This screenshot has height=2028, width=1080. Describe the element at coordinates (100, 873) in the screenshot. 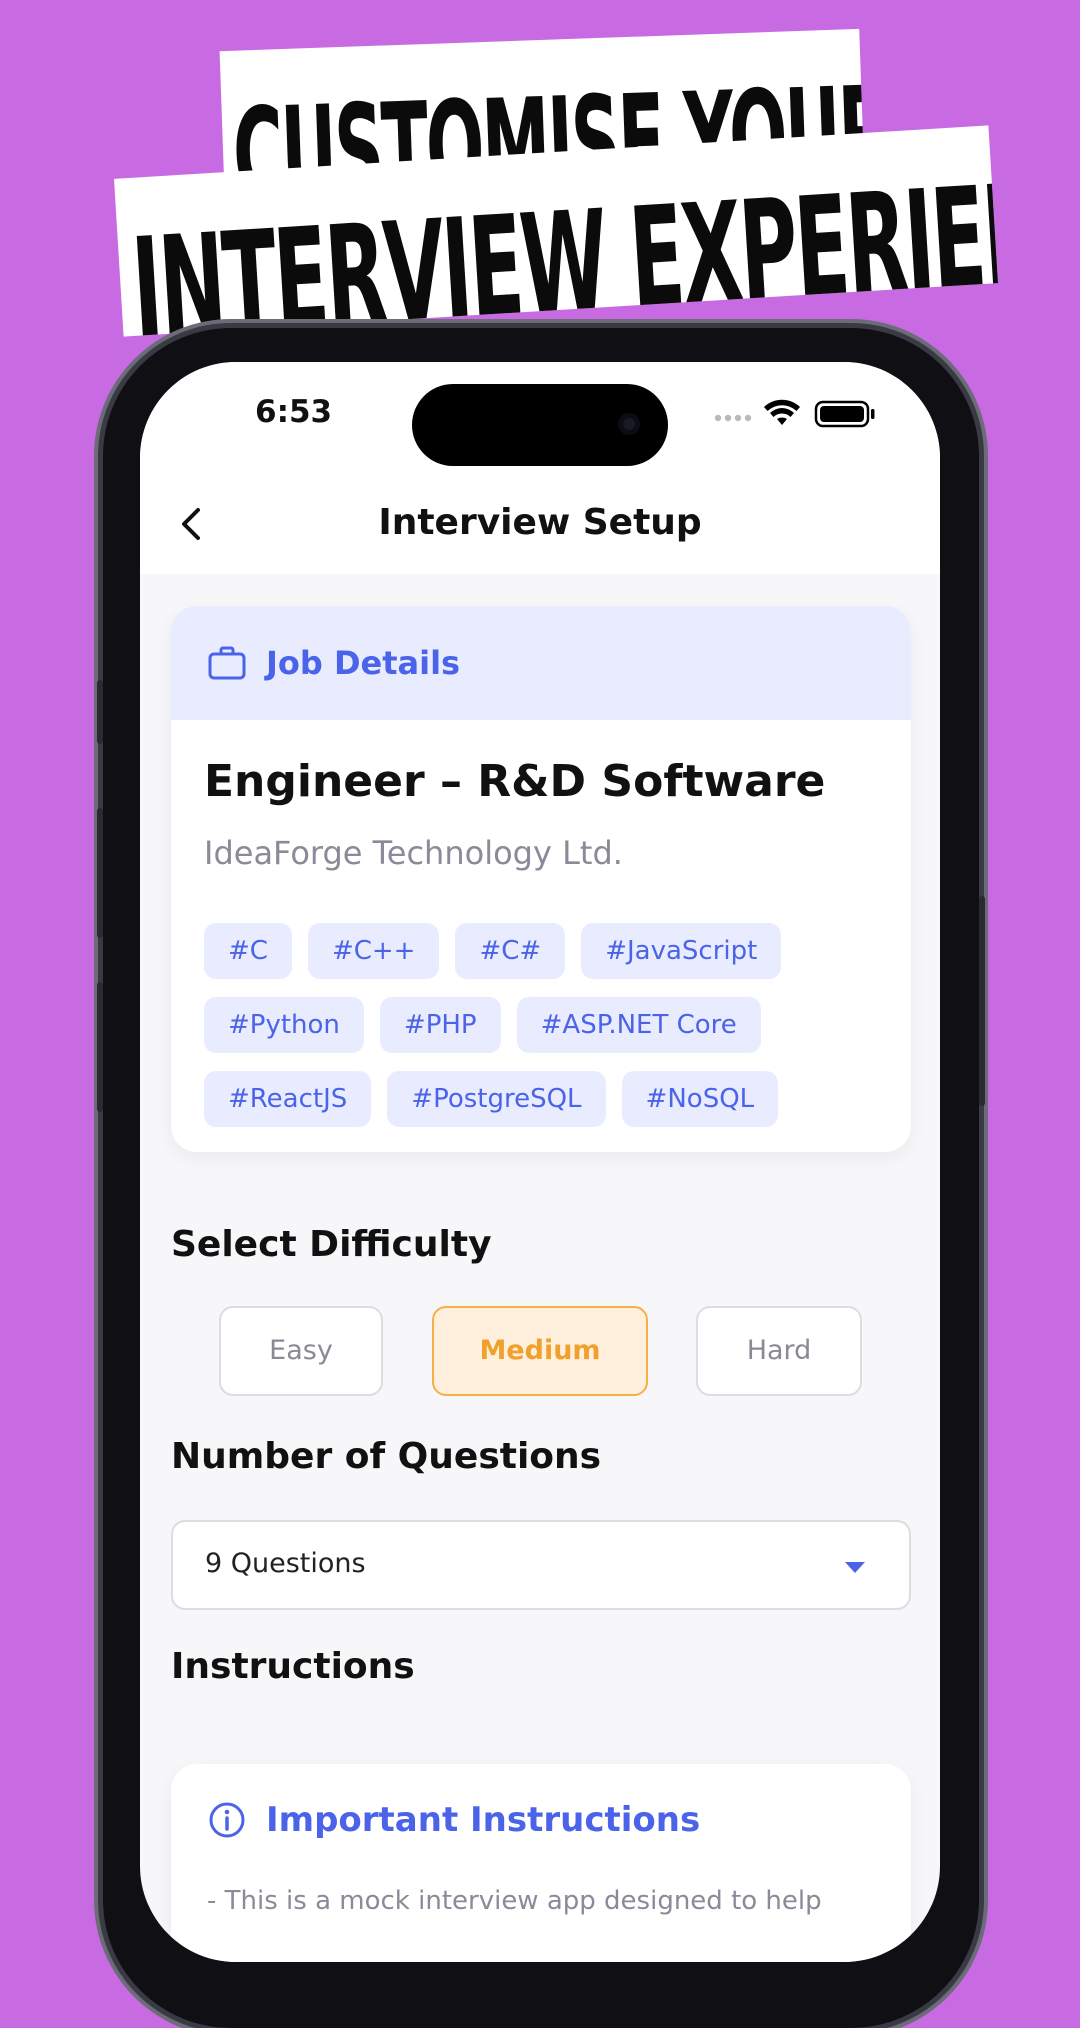

I see `phone-volume-up-button` at that location.